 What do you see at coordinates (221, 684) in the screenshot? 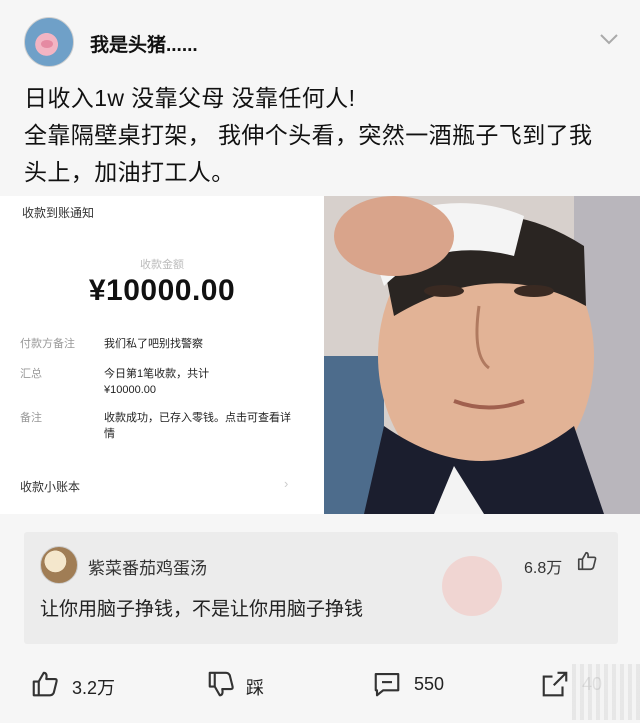
I see `thumbs-down-icon` at bounding box center [221, 684].